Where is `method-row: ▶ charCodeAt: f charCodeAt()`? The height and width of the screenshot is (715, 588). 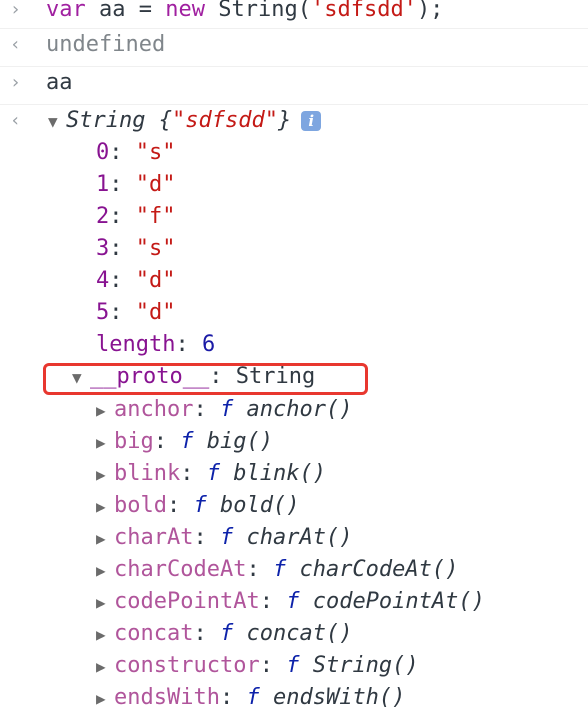
method-row: ▶ charCodeAt: f charCodeAt() is located at coordinates (294, 570).